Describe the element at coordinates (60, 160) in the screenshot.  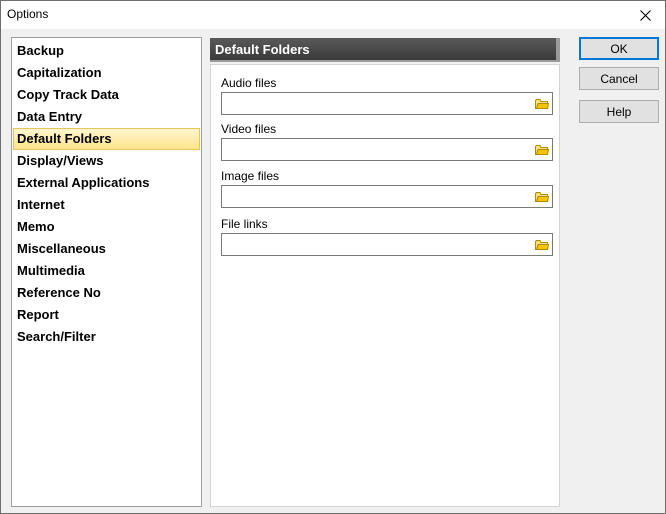
I see `category-item-label: Display/Views` at that location.